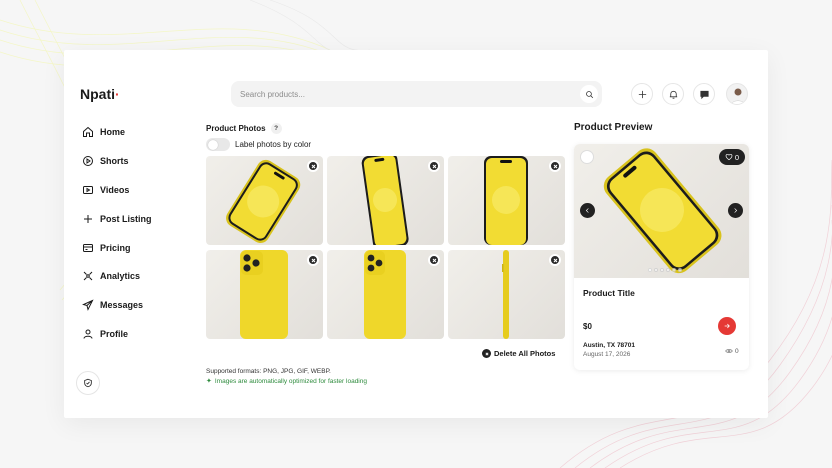 The width and height of the screenshot is (832, 468). Describe the element at coordinates (113, 132) in the screenshot. I see `sidebar-item-label: Home` at that location.